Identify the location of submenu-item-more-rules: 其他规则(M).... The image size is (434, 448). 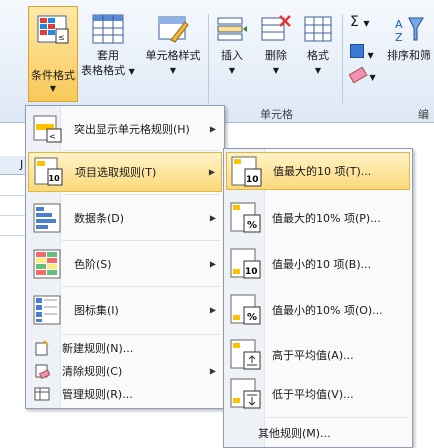
(318, 432).